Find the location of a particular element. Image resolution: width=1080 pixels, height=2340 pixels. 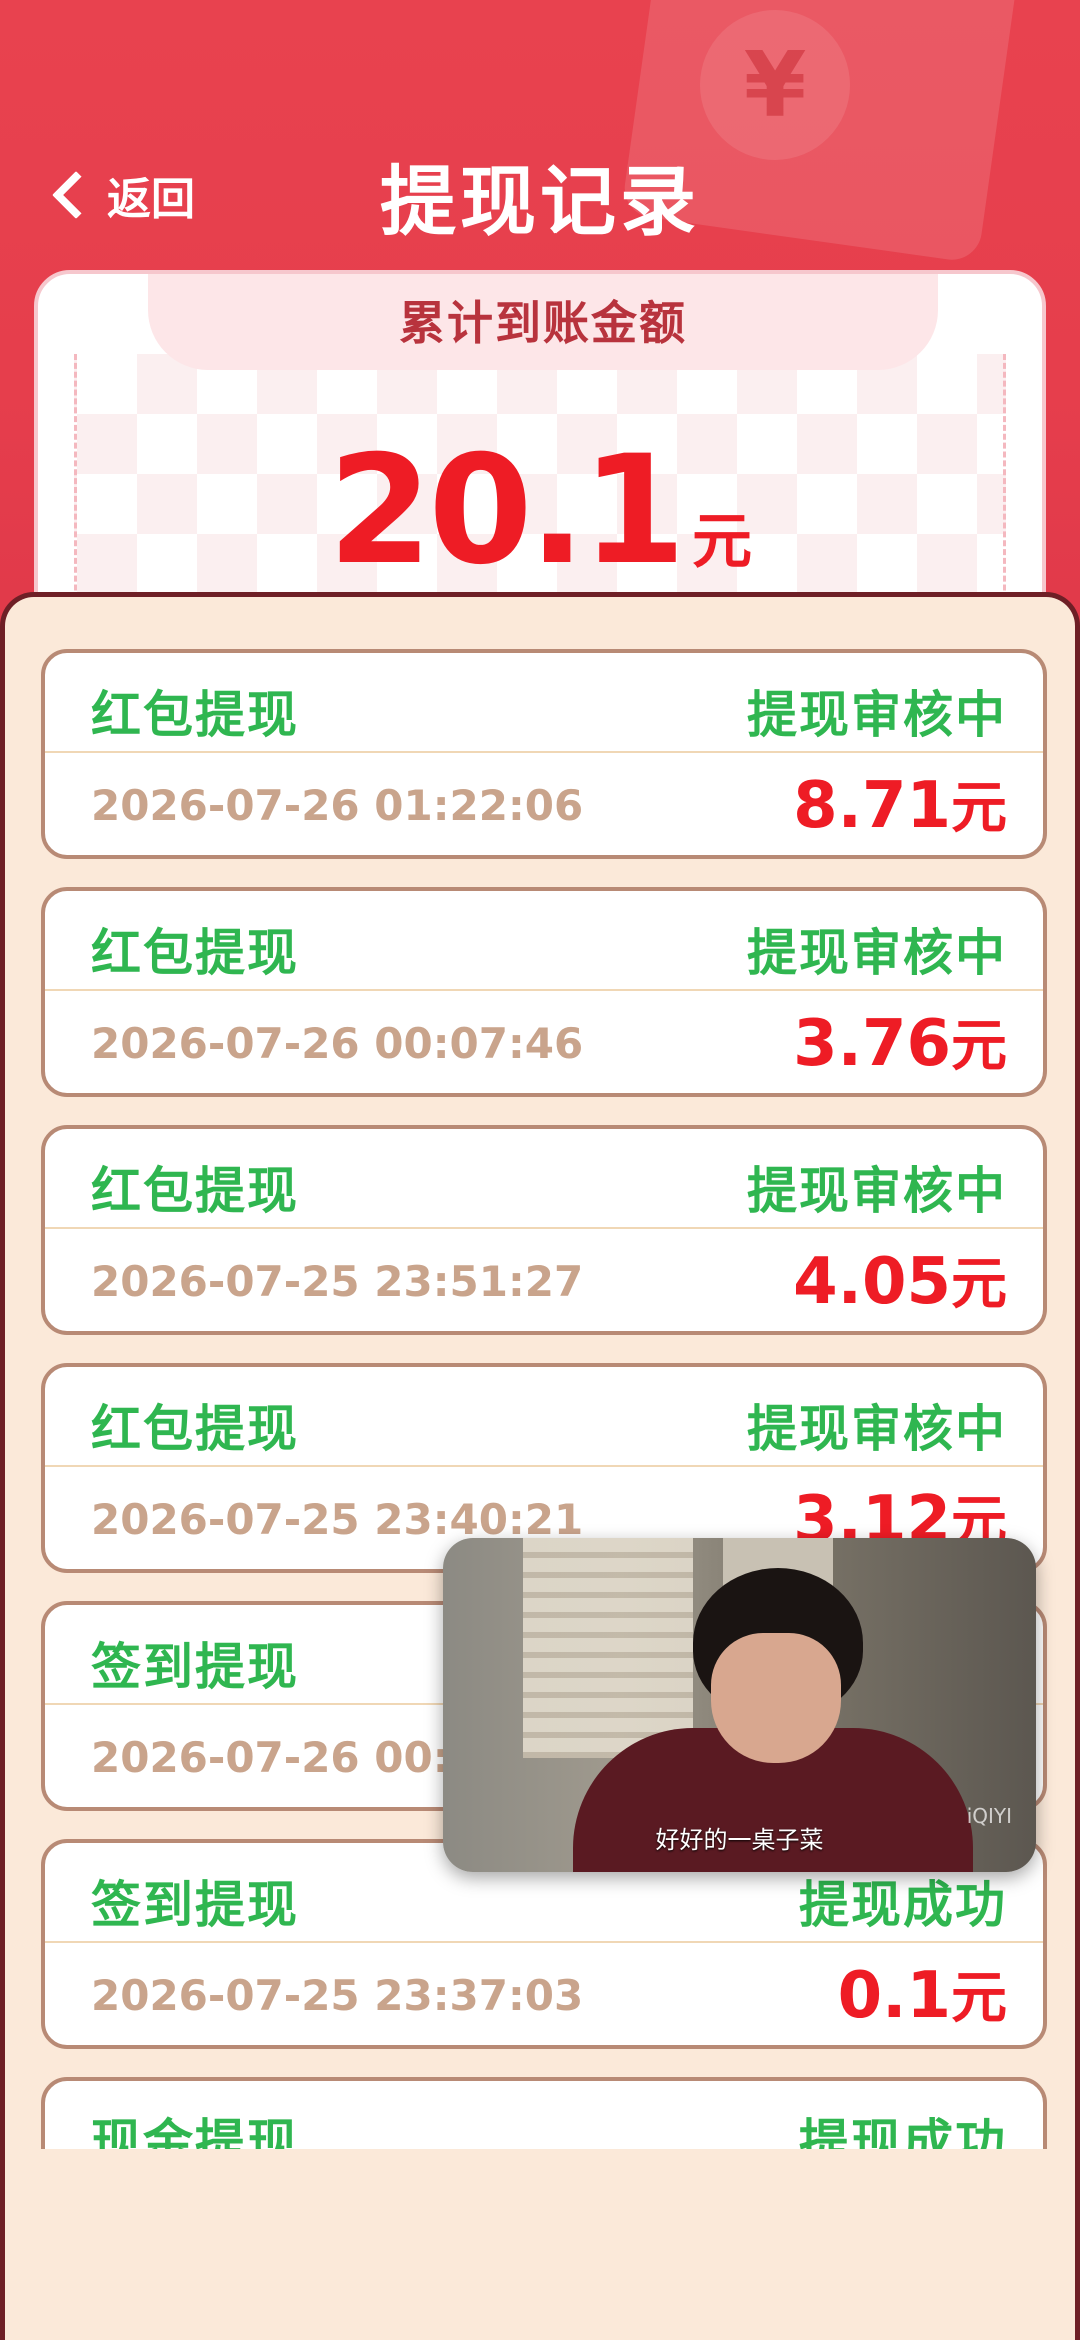

record-header: 现金提现 提现成功 is located at coordinates (544, 2115).